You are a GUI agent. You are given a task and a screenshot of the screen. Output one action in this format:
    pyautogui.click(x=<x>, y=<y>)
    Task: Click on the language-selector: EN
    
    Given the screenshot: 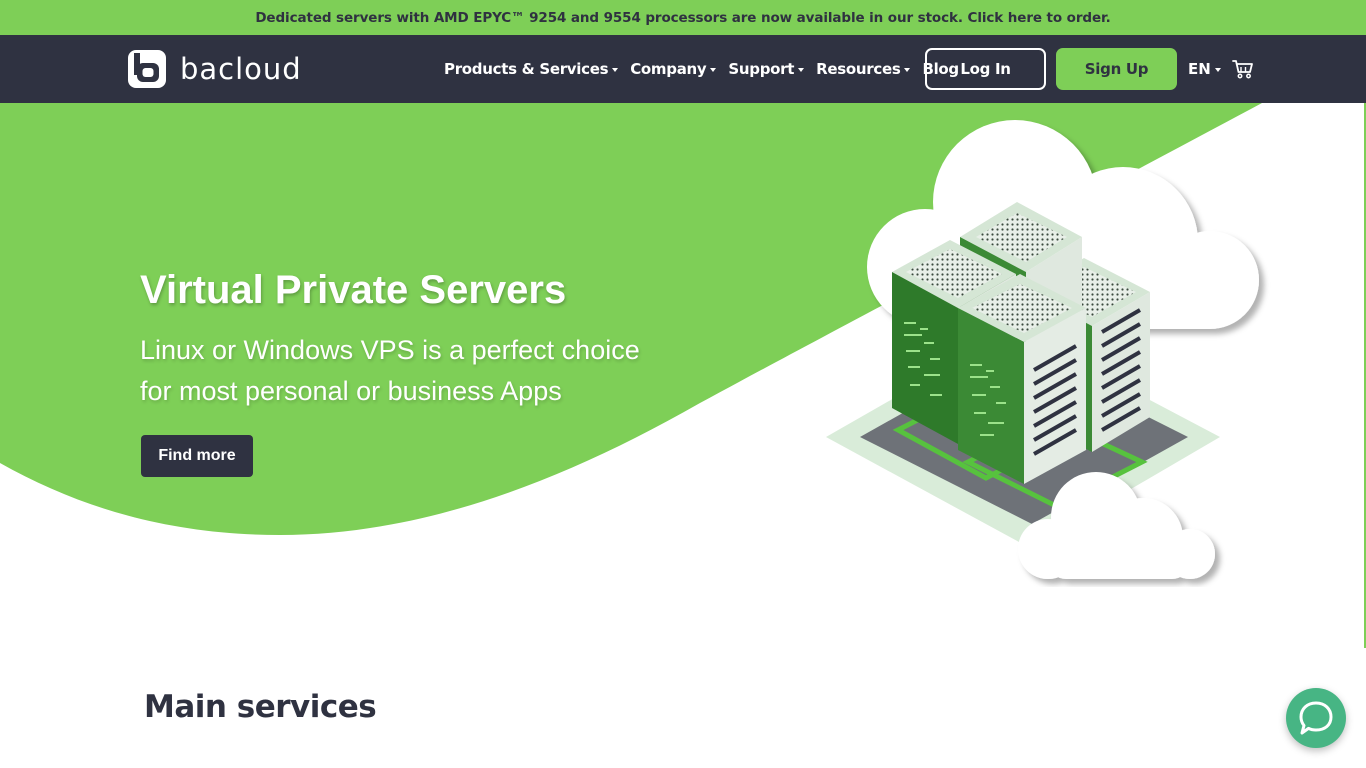 What is the action you would take?
    pyautogui.click(x=1204, y=69)
    